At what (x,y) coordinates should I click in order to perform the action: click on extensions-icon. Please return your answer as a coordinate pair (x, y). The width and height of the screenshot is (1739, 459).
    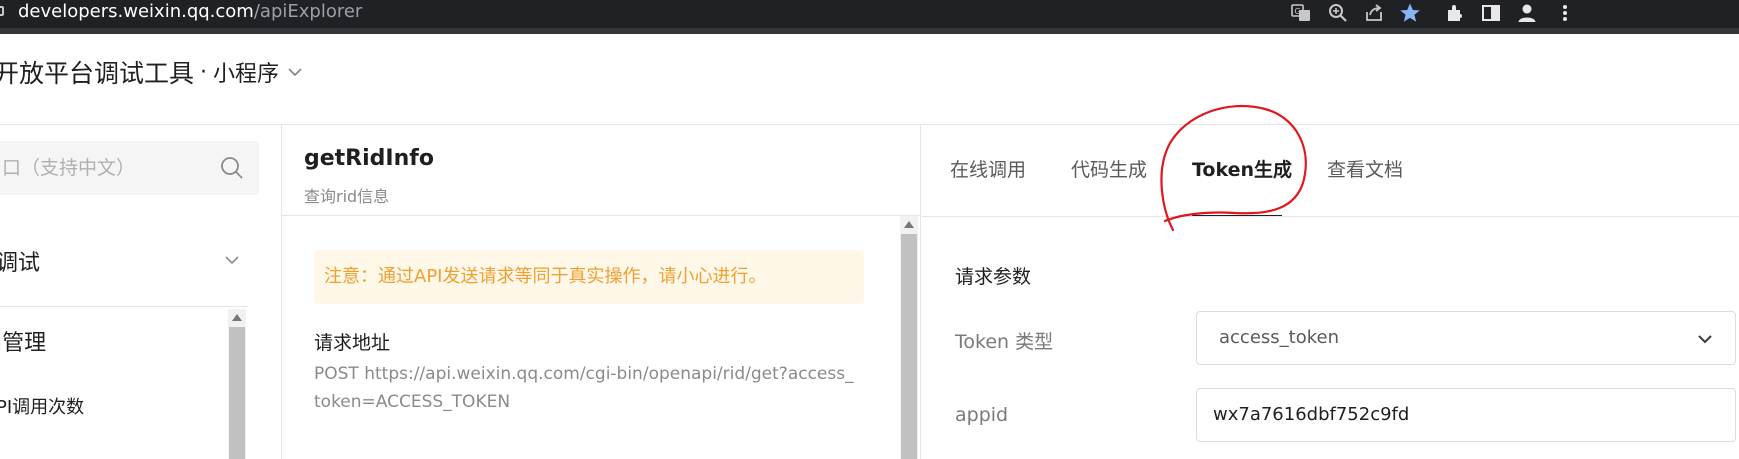
    Looking at the image, I should click on (1455, 13).